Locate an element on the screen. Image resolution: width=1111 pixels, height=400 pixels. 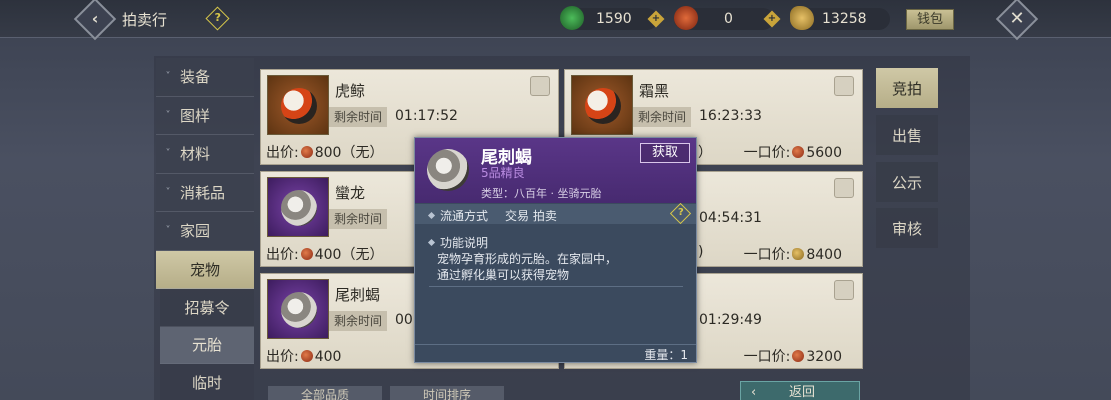
category-sidebar: ˅ 装备 ˅ 图样 ˅ 材料 ˅ 消耗品 ˅ 家园 宠物 招募令 元胎 临时 is located at coordinates (205, 229).